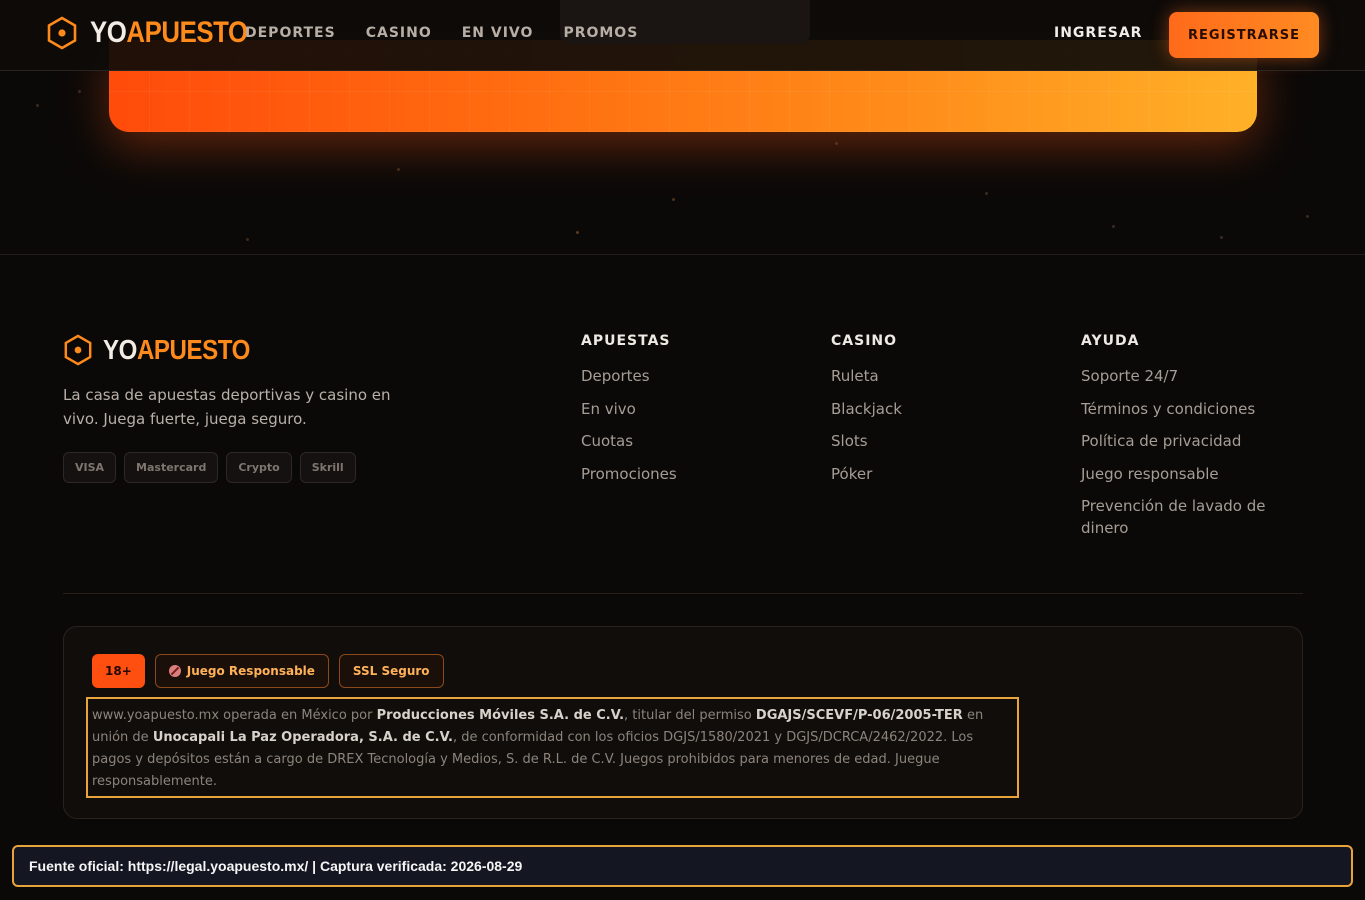 The height and width of the screenshot is (900, 1365). I want to click on nav-en-vivo: EN VIVO, so click(498, 33).